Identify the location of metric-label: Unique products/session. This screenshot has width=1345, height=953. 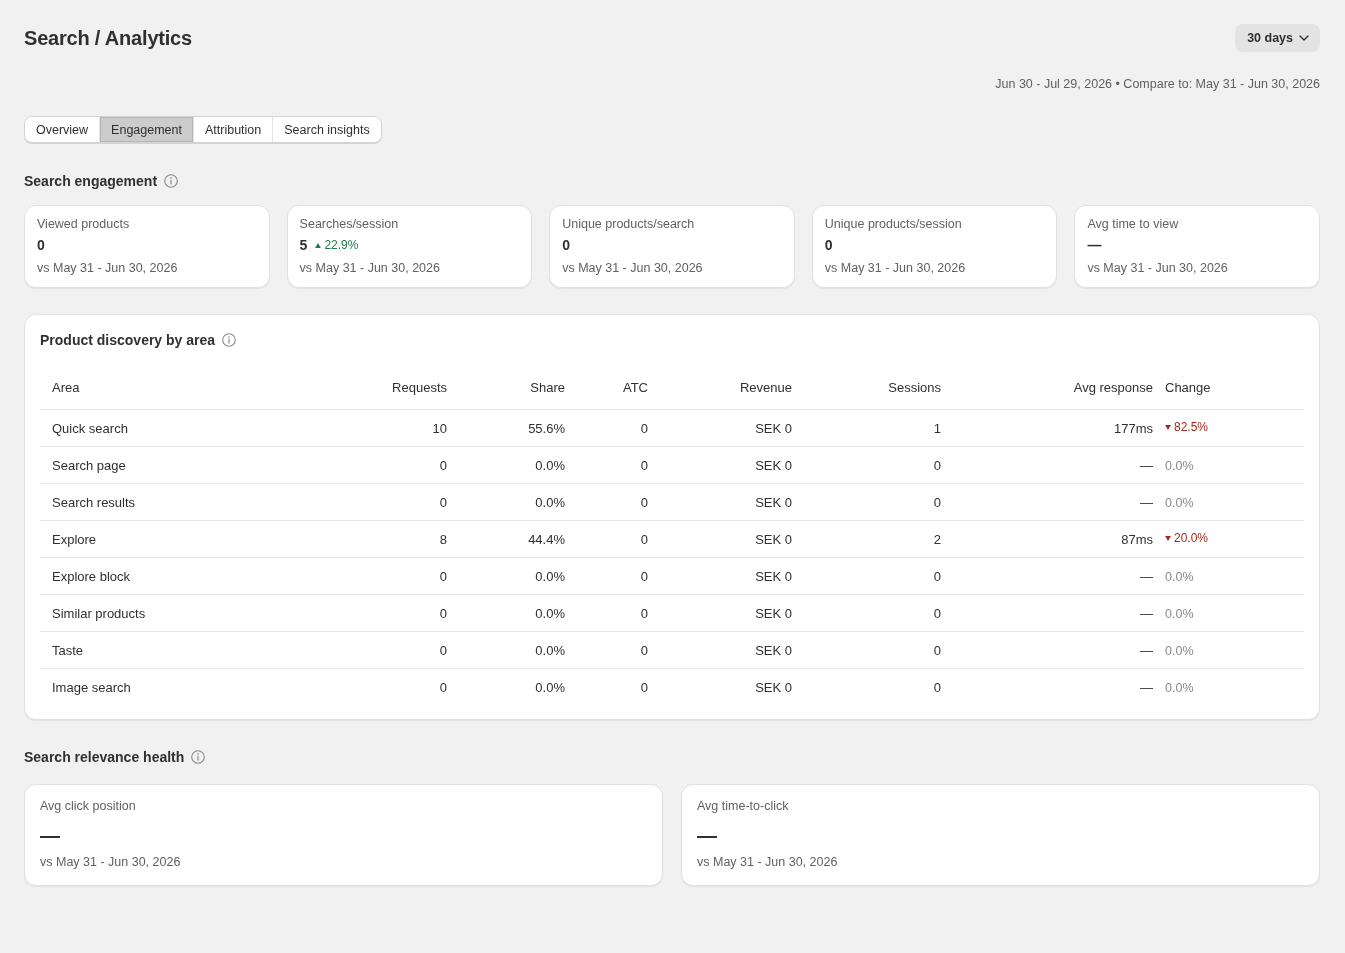
(893, 224).